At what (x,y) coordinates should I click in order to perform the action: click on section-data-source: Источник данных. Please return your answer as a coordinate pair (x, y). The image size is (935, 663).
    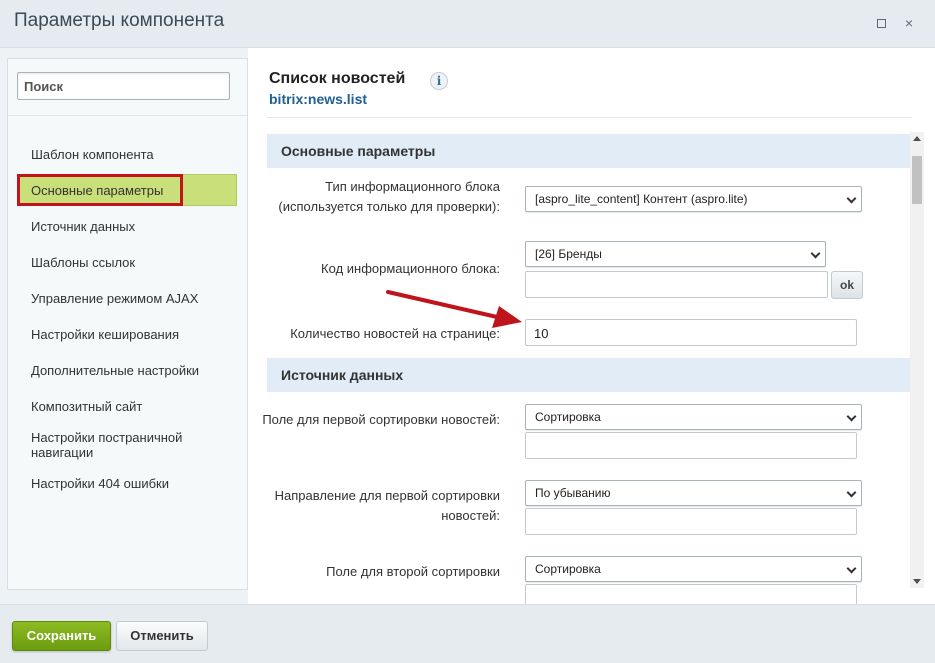
    Looking at the image, I should click on (589, 375).